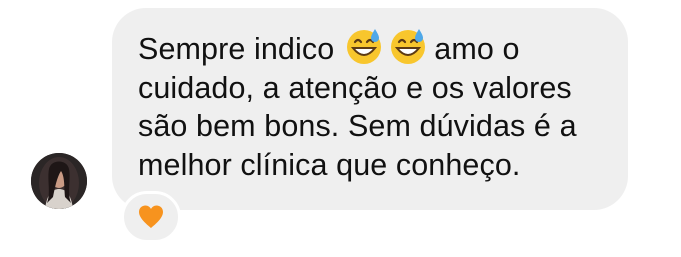 Image resolution: width=681 pixels, height=257 pixels. I want to click on sender-avatar-image, so click(59, 181).